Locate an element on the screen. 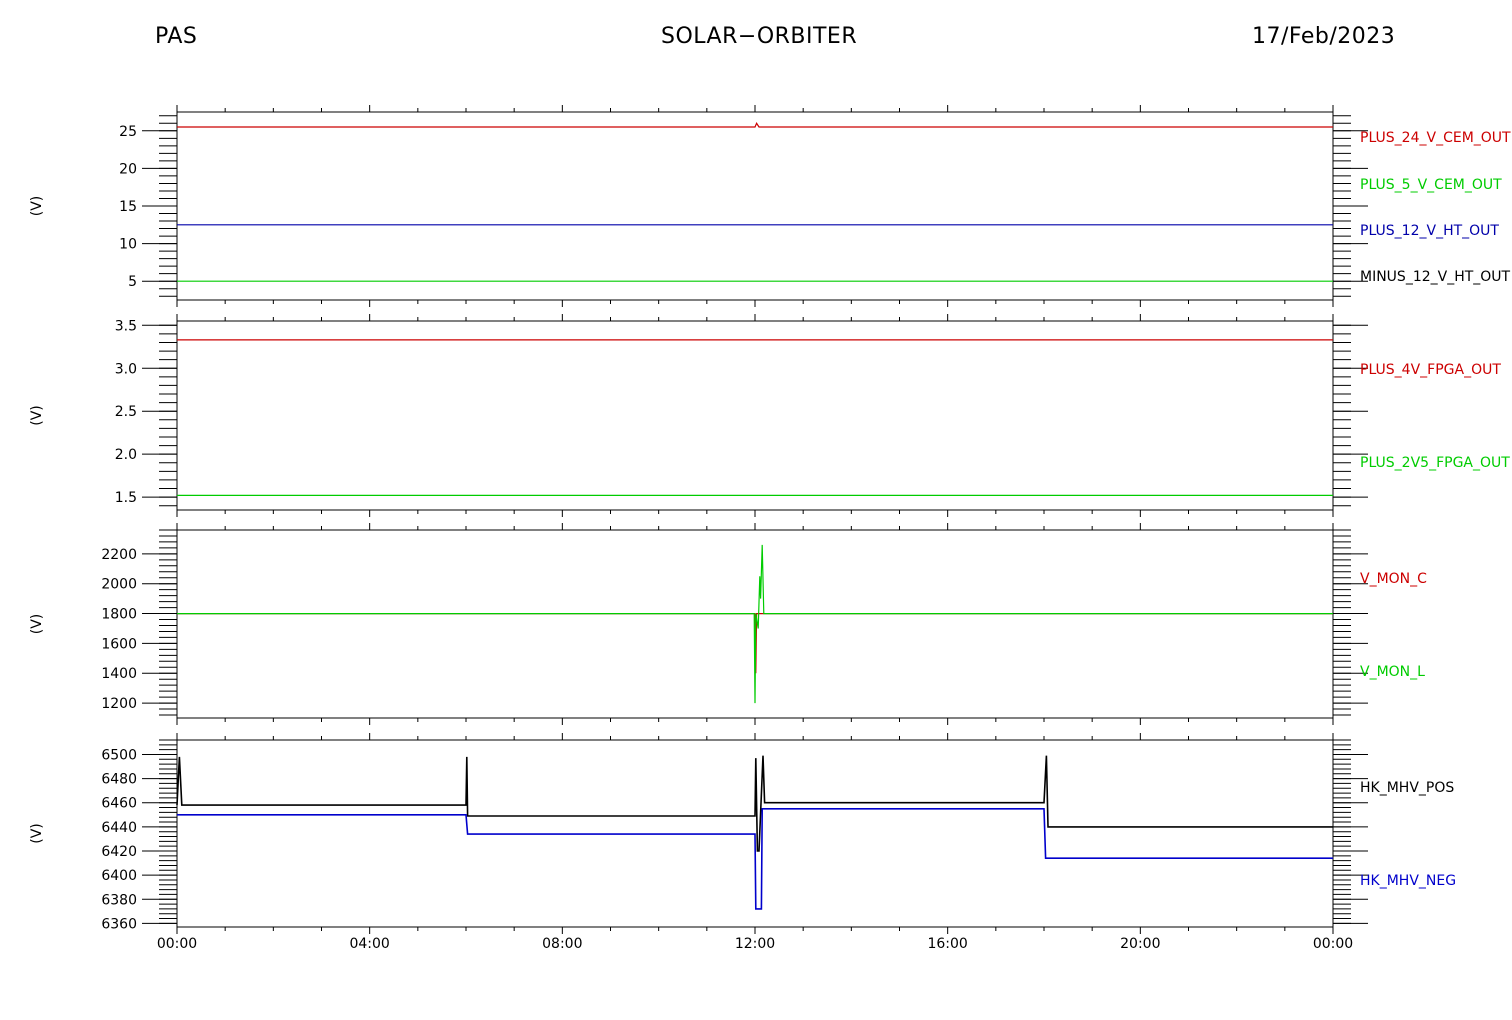  y-tick-label: 1400 is located at coordinates (119, 674).